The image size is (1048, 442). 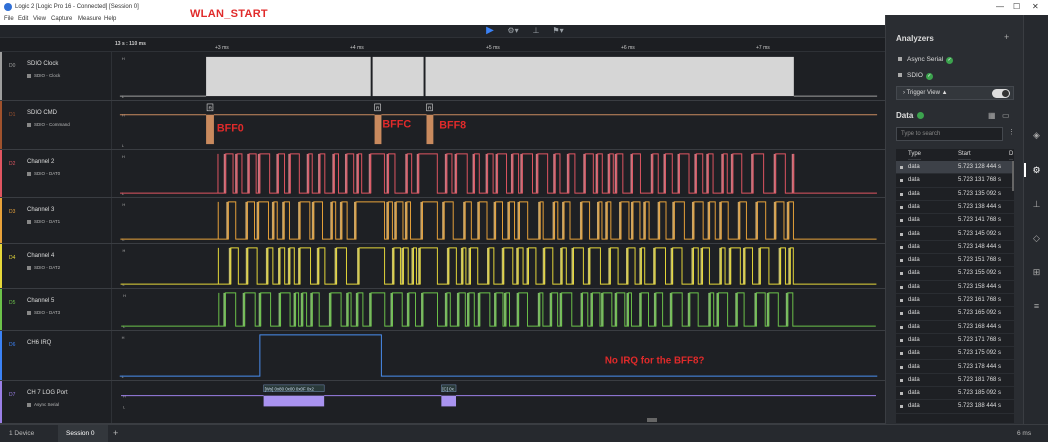 What do you see at coordinates (1036, 238) in the screenshot?
I see `marker-icon: ◇` at bounding box center [1036, 238].